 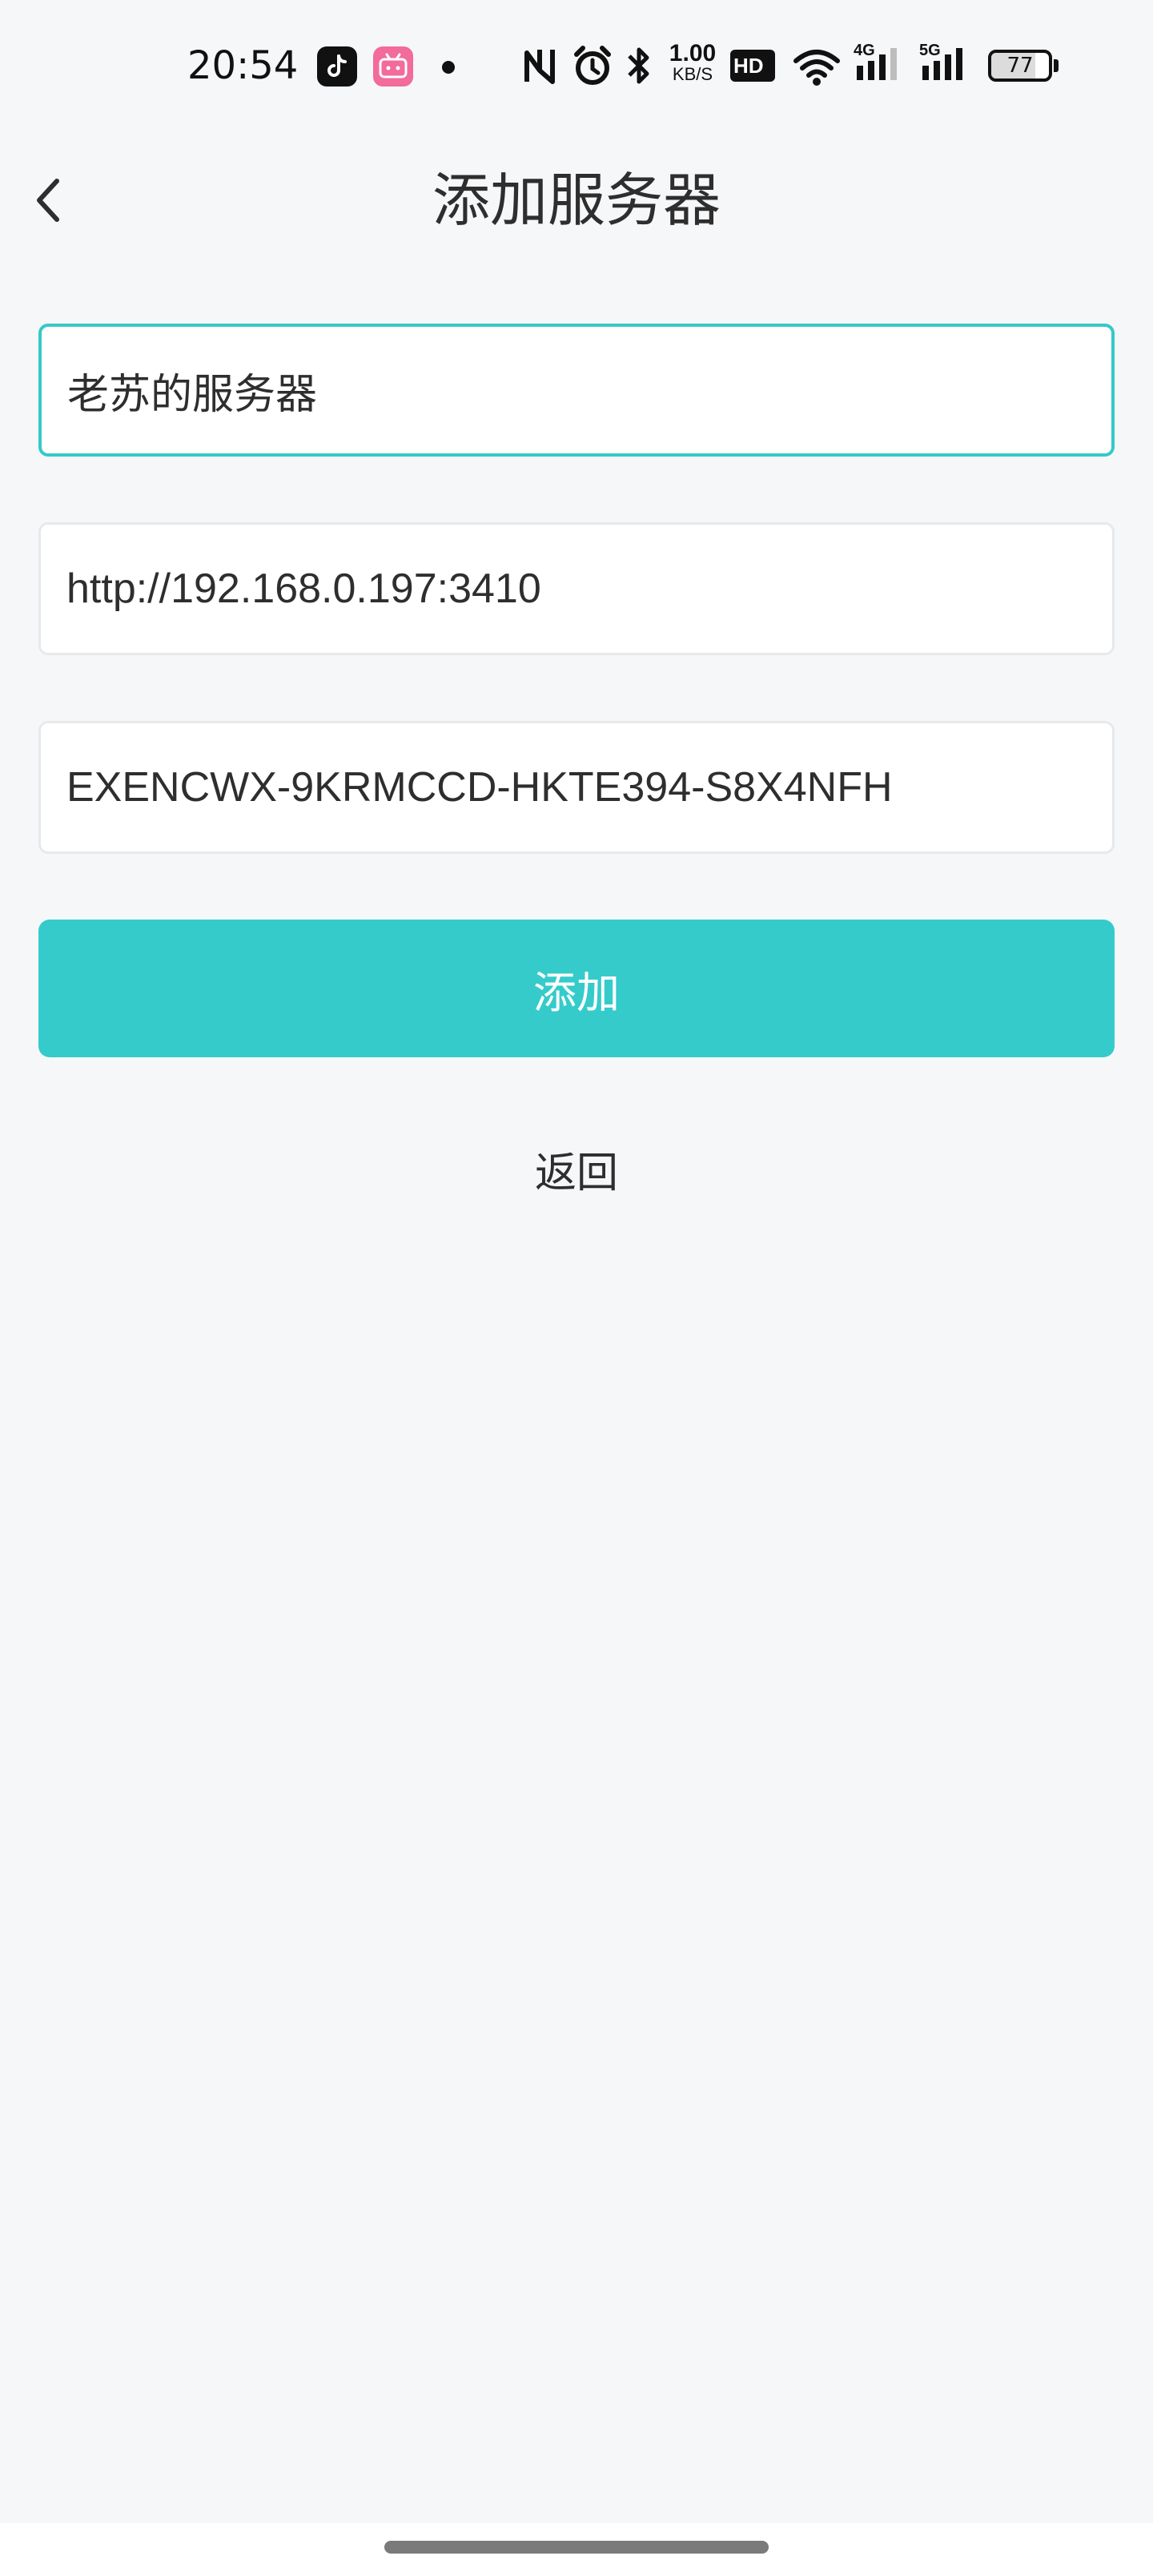 I want to click on network-speed-value: 1.00, so click(x=693, y=53).